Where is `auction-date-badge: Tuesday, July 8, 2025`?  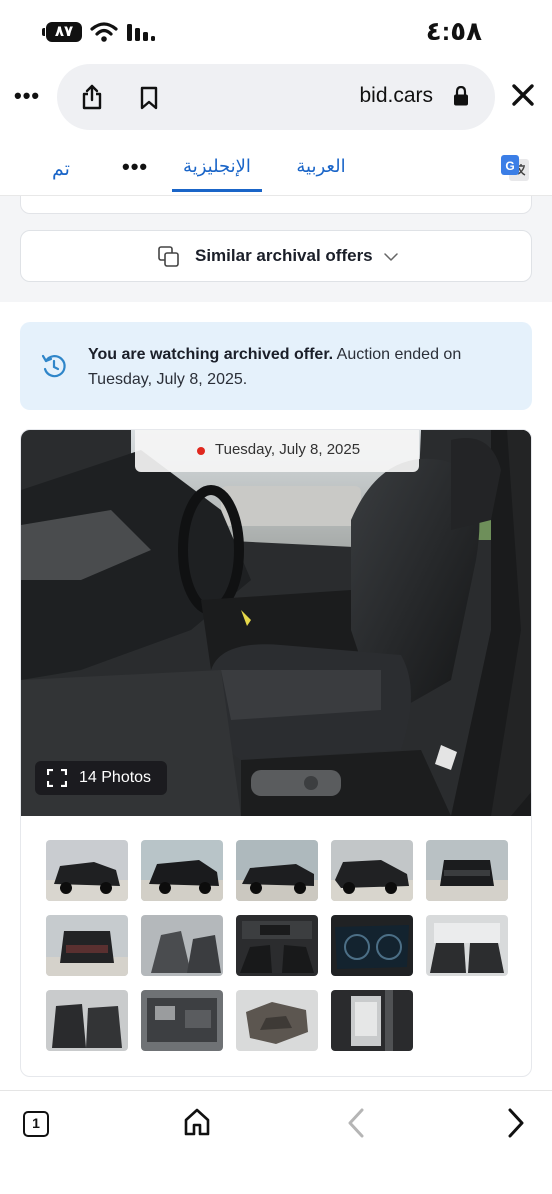
auction-date-badge: Tuesday, July 8, 2025 is located at coordinates (277, 451).